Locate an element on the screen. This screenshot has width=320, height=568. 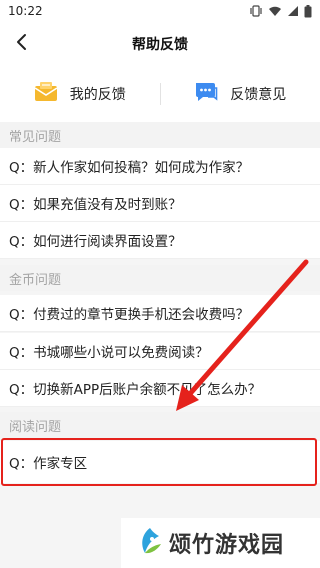
faq-item: Q：如何进行阅读界面设置？ is located at coordinates (160, 240).